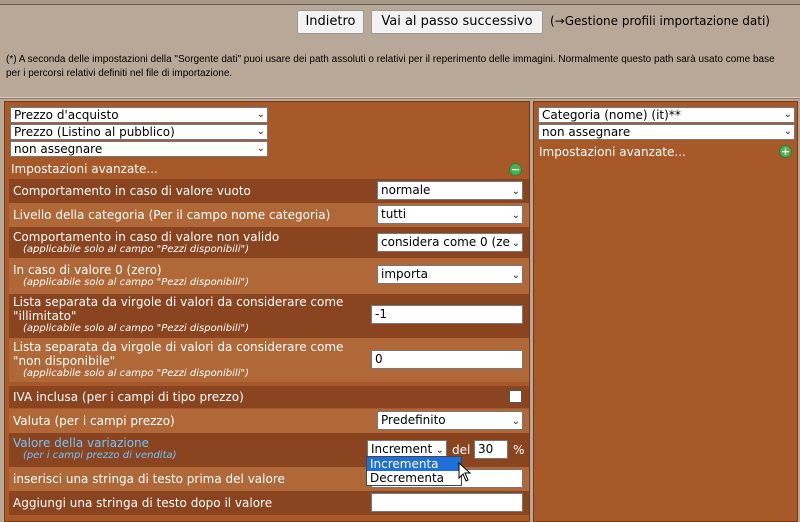 This screenshot has height=522, width=800. I want to click on variation-sub: (per i campi prezzo di vendita), so click(100, 455).